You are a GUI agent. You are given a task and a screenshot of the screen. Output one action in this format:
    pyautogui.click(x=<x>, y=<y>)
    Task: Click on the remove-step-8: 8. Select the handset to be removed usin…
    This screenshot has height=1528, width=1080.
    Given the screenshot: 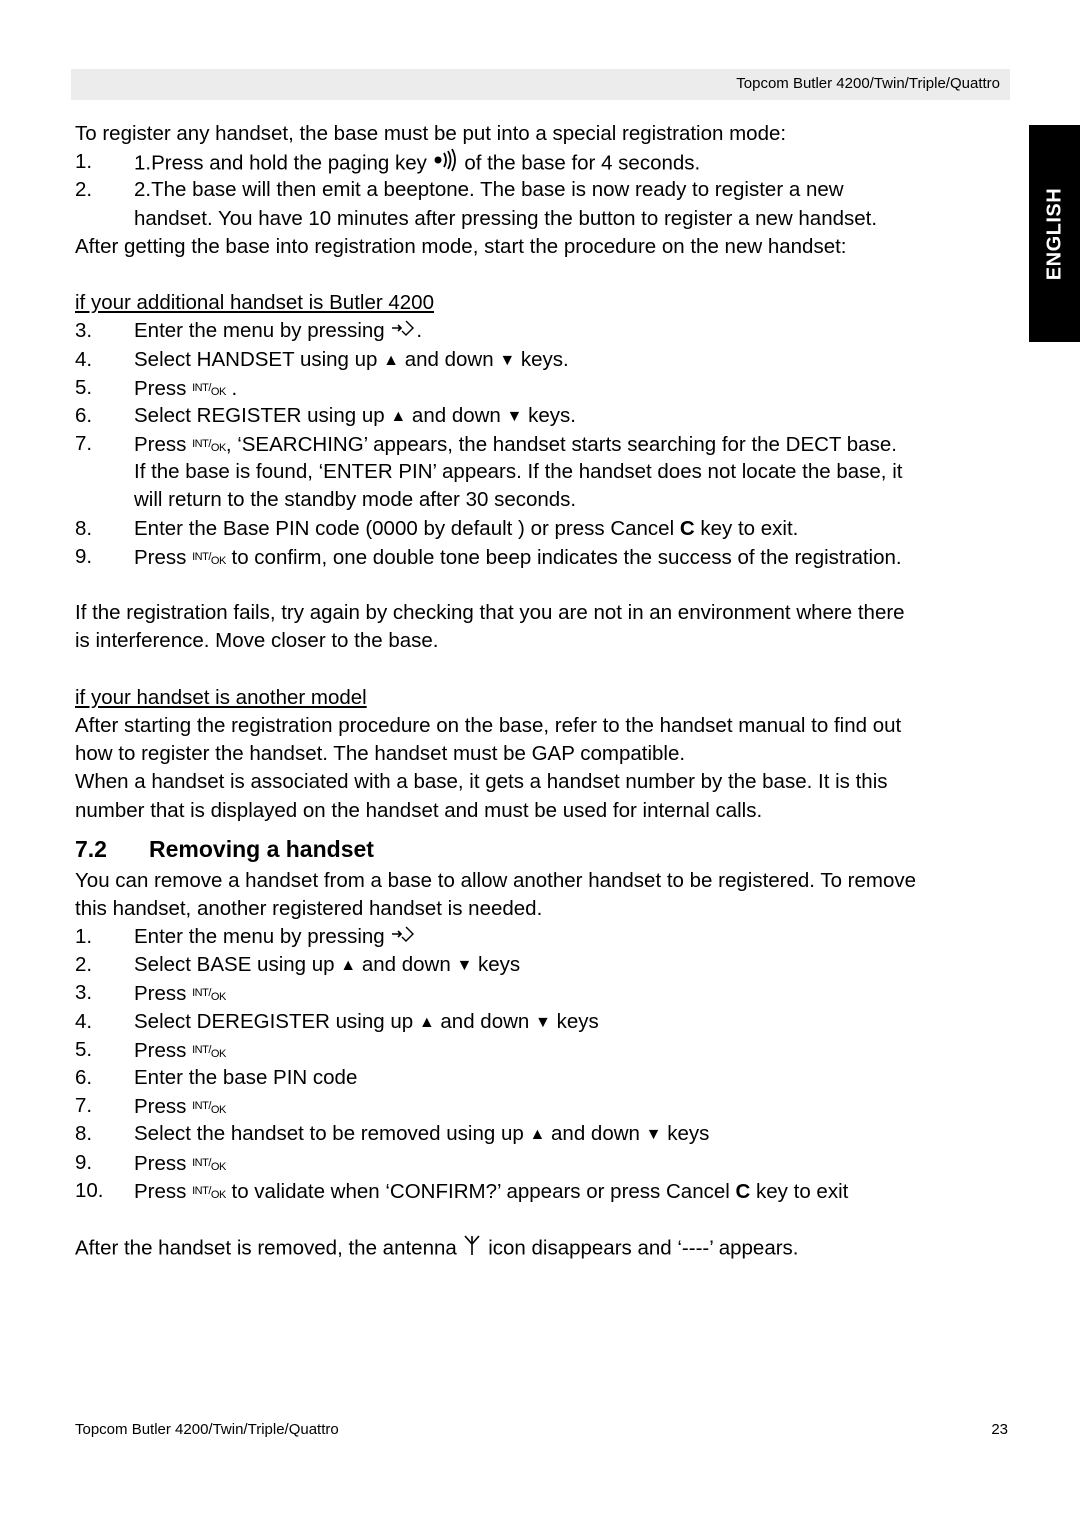 What is the action you would take?
    pyautogui.click(x=392, y=1134)
    